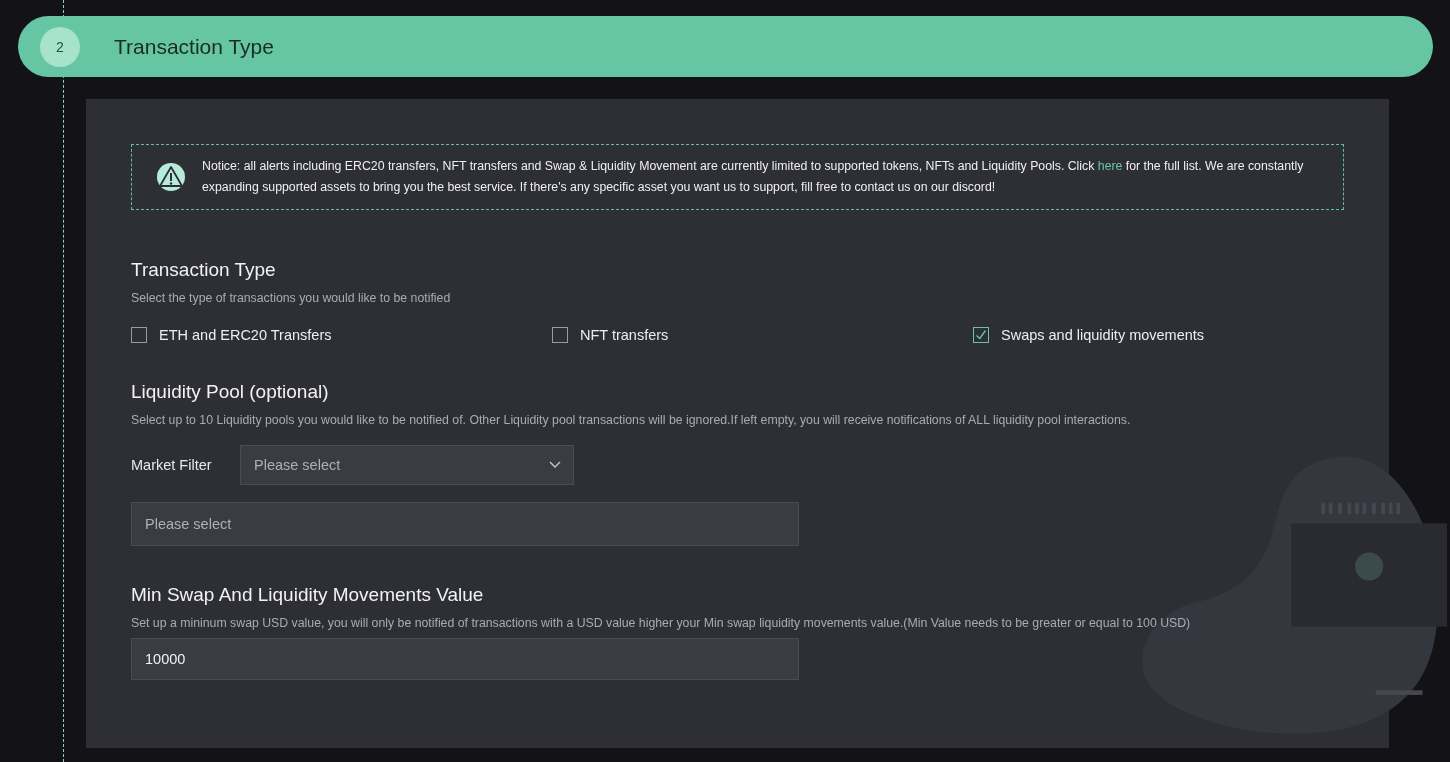 The width and height of the screenshot is (1450, 762). What do you see at coordinates (172, 465) in the screenshot?
I see `market-filter-label: Market Filter` at bounding box center [172, 465].